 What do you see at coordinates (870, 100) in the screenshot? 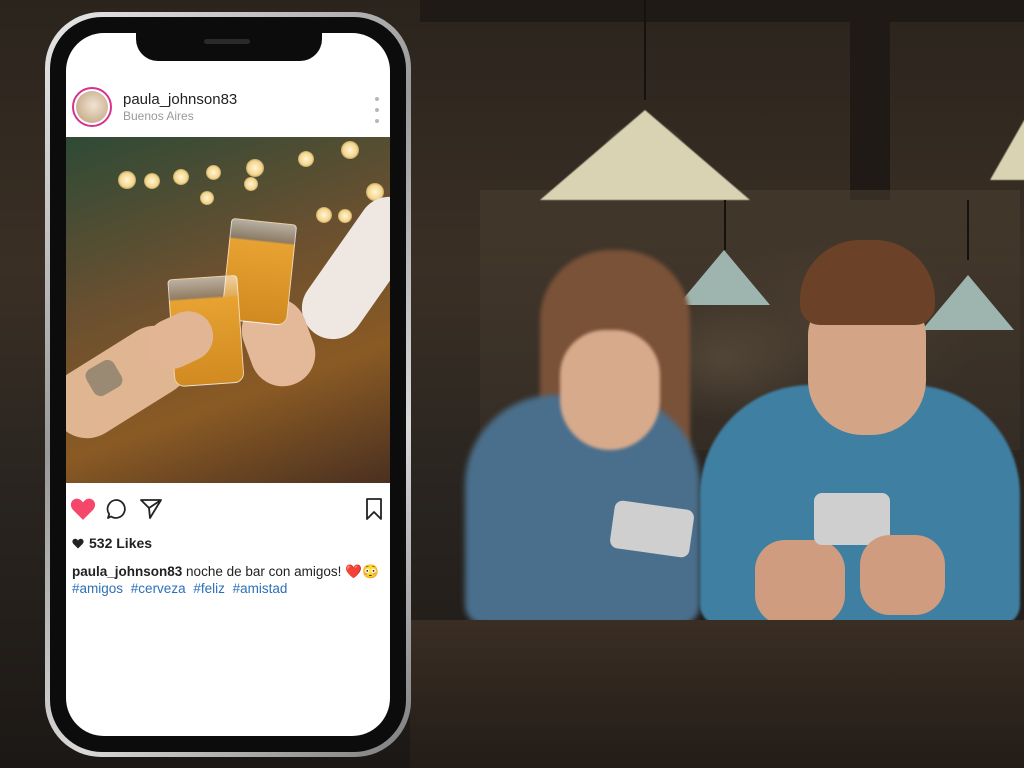
I see `ceiling-post` at bounding box center [870, 100].